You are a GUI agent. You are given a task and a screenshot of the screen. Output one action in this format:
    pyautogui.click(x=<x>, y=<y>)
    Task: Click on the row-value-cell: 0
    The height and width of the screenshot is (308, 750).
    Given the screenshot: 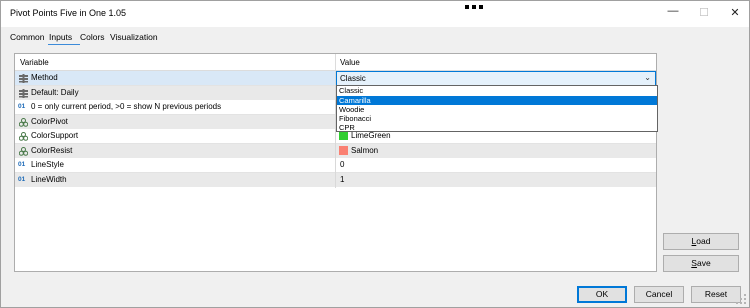 What is the action you would take?
    pyautogui.click(x=496, y=165)
    